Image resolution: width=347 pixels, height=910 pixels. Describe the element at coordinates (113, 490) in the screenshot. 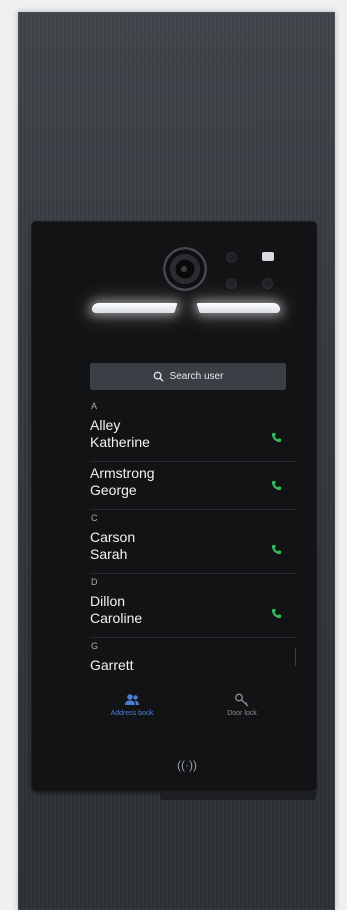

I see `contact-first-name: George` at that location.